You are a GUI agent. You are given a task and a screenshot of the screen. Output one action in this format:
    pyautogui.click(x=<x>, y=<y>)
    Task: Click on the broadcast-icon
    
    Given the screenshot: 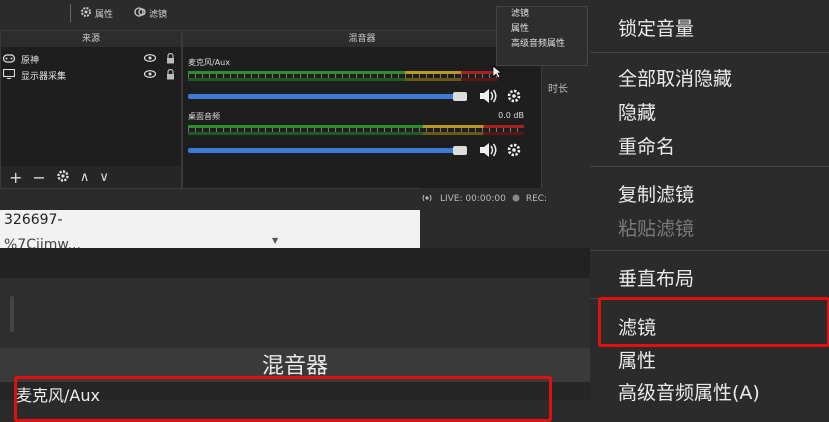 What is the action you would take?
    pyautogui.click(x=427, y=199)
    